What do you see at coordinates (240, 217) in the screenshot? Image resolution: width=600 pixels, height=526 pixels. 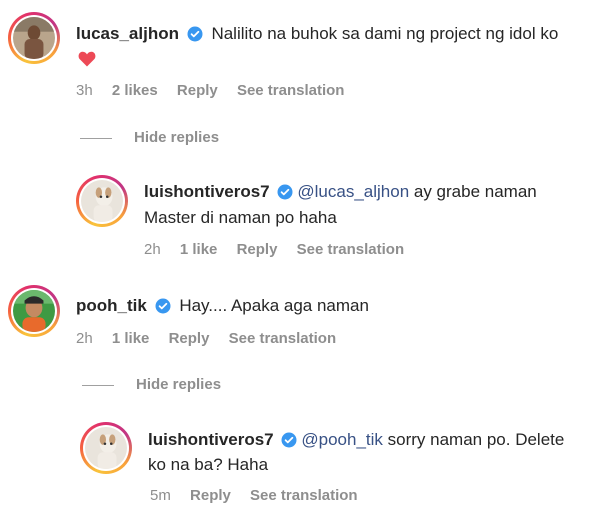 I see `reply-text-continued: Master di naman po haha` at bounding box center [240, 217].